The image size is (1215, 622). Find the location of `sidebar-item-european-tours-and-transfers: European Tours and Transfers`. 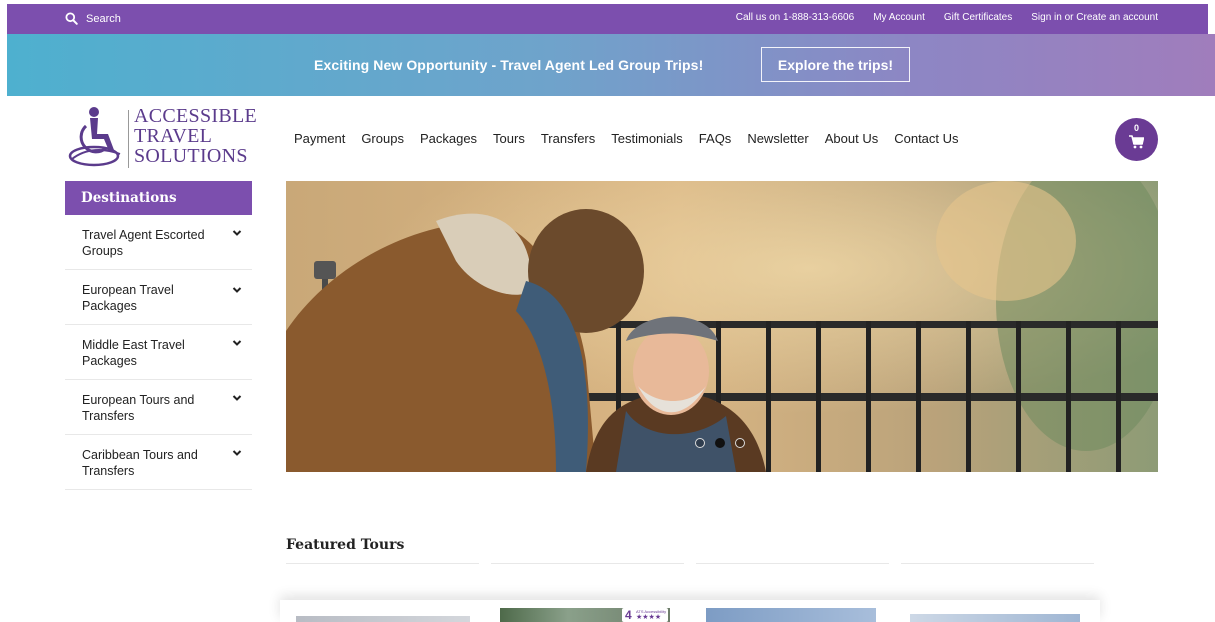

sidebar-item-european-tours-and-transfers: European Tours and Transfers is located at coordinates (158, 407).